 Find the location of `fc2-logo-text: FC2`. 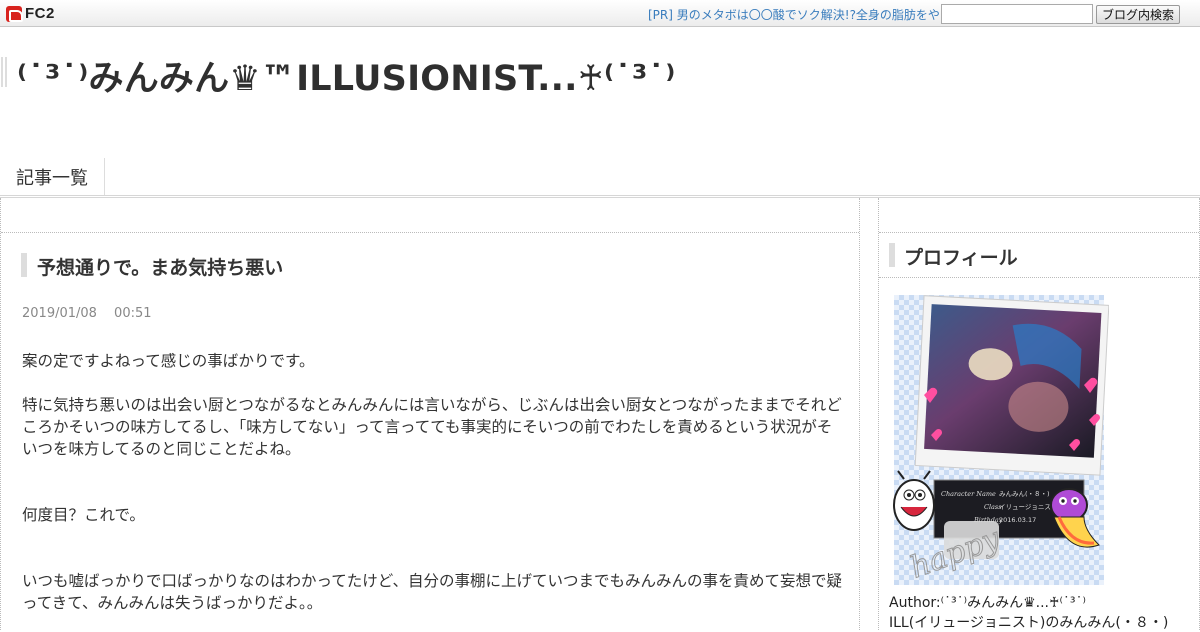

fc2-logo-text: FC2 is located at coordinates (40, 13).